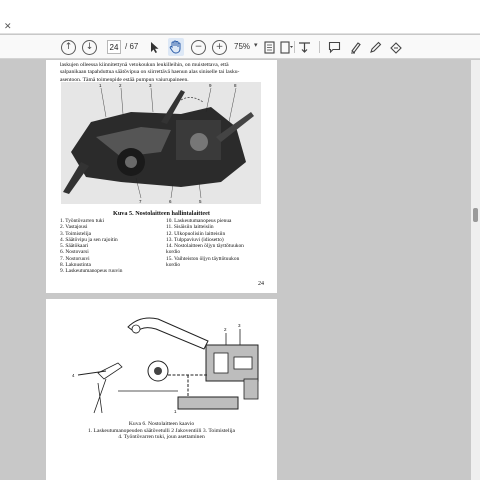 The image size is (480, 480). I want to click on zoom-out-icon: −, so click(198, 47).